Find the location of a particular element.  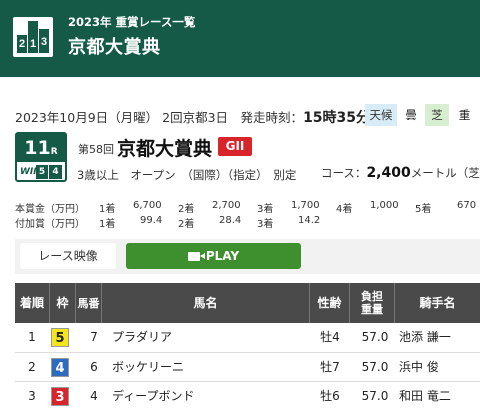

play-button: PLAY is located at coordinates (213, 256).